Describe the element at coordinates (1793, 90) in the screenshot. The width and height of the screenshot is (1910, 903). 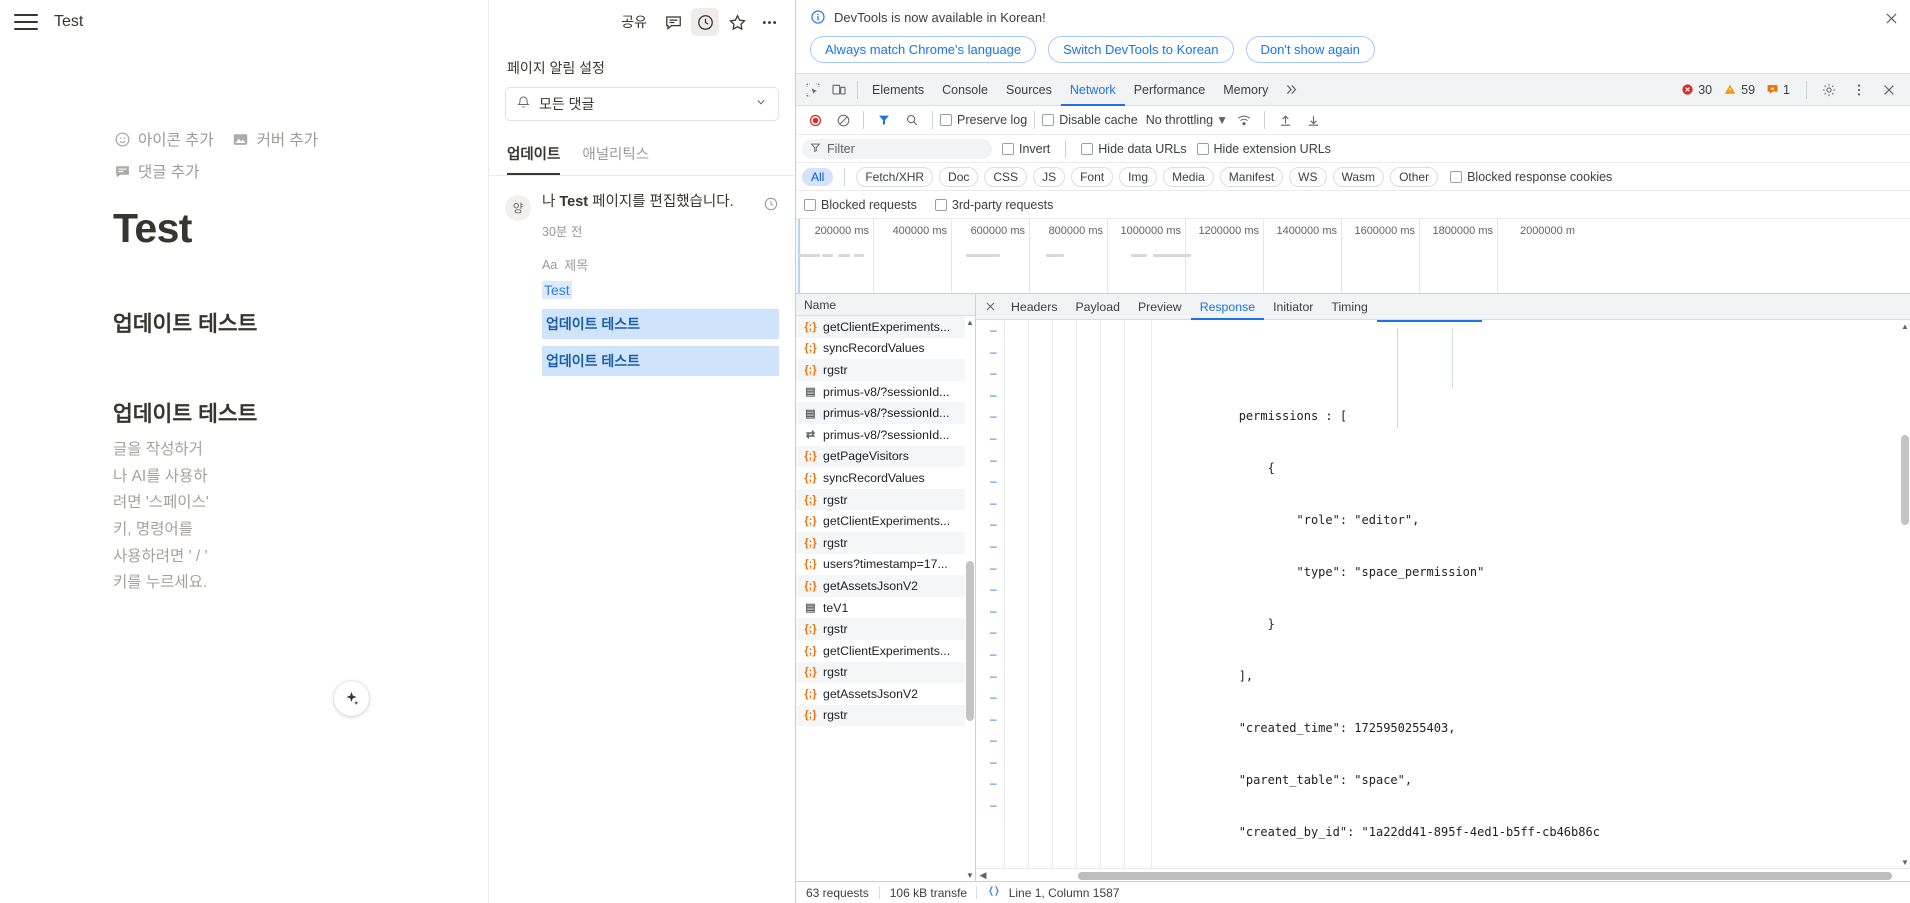
I see `issue-counters: 30 59 1` at that location.